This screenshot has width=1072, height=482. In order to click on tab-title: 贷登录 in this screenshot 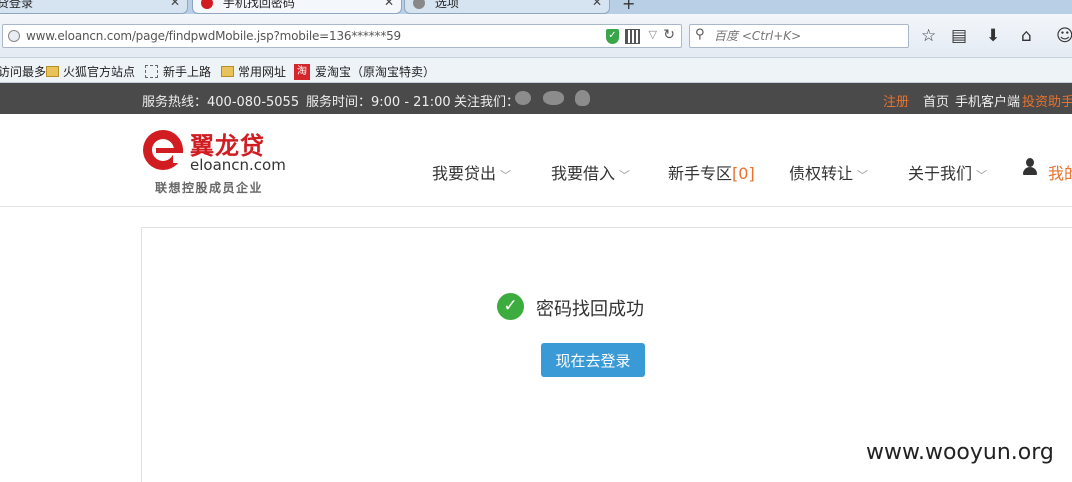, I will do `click(17, 5)`.